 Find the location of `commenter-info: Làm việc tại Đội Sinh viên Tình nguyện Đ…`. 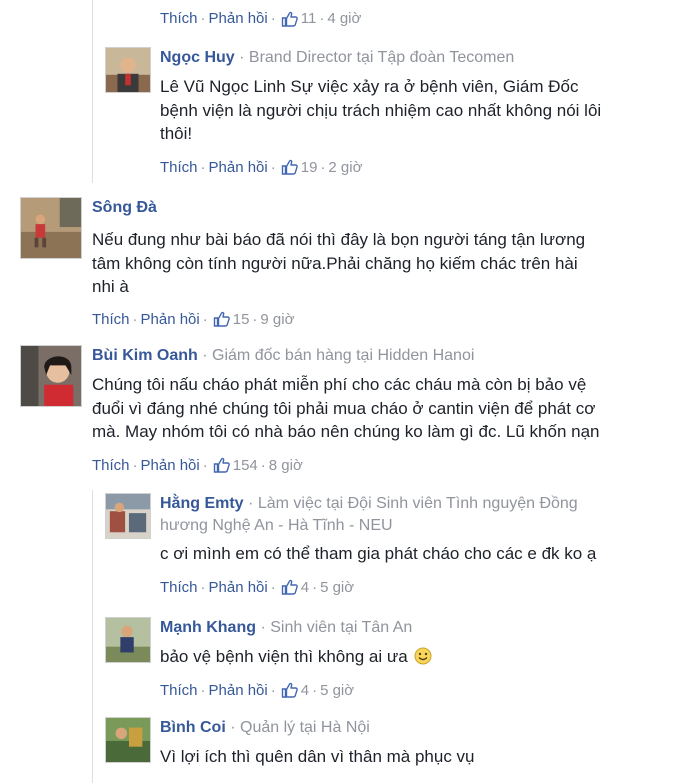

commenter-info: Làm việc tại Đội Sinh viên Tình nguyện Đ… is located at coordinates (417, 503).